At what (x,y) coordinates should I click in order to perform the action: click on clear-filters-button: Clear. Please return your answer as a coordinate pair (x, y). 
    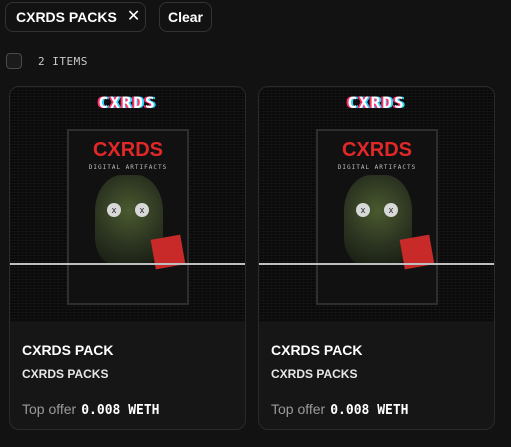
    Looking at the image, I should click on (185, 17).